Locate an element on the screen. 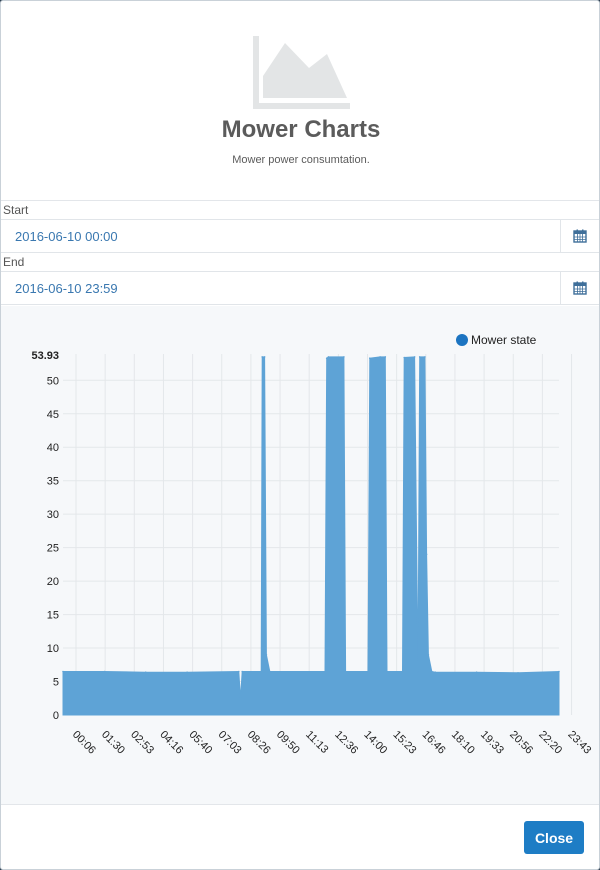 The height and width of the screenshot is (870, 600). y-tick-label: 30 is located at coordinates (53, 515).